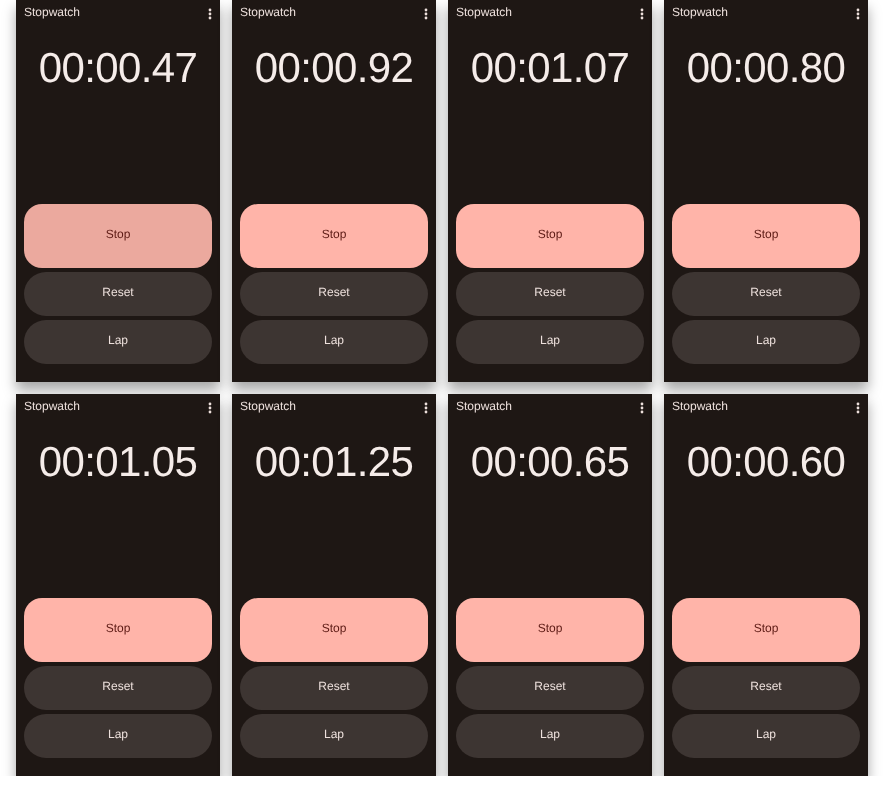  What do you see at coordinates (118, 70) in the screenshot?
I see `elapsed-time: 00:00.47` at bounding box center [118, 70].